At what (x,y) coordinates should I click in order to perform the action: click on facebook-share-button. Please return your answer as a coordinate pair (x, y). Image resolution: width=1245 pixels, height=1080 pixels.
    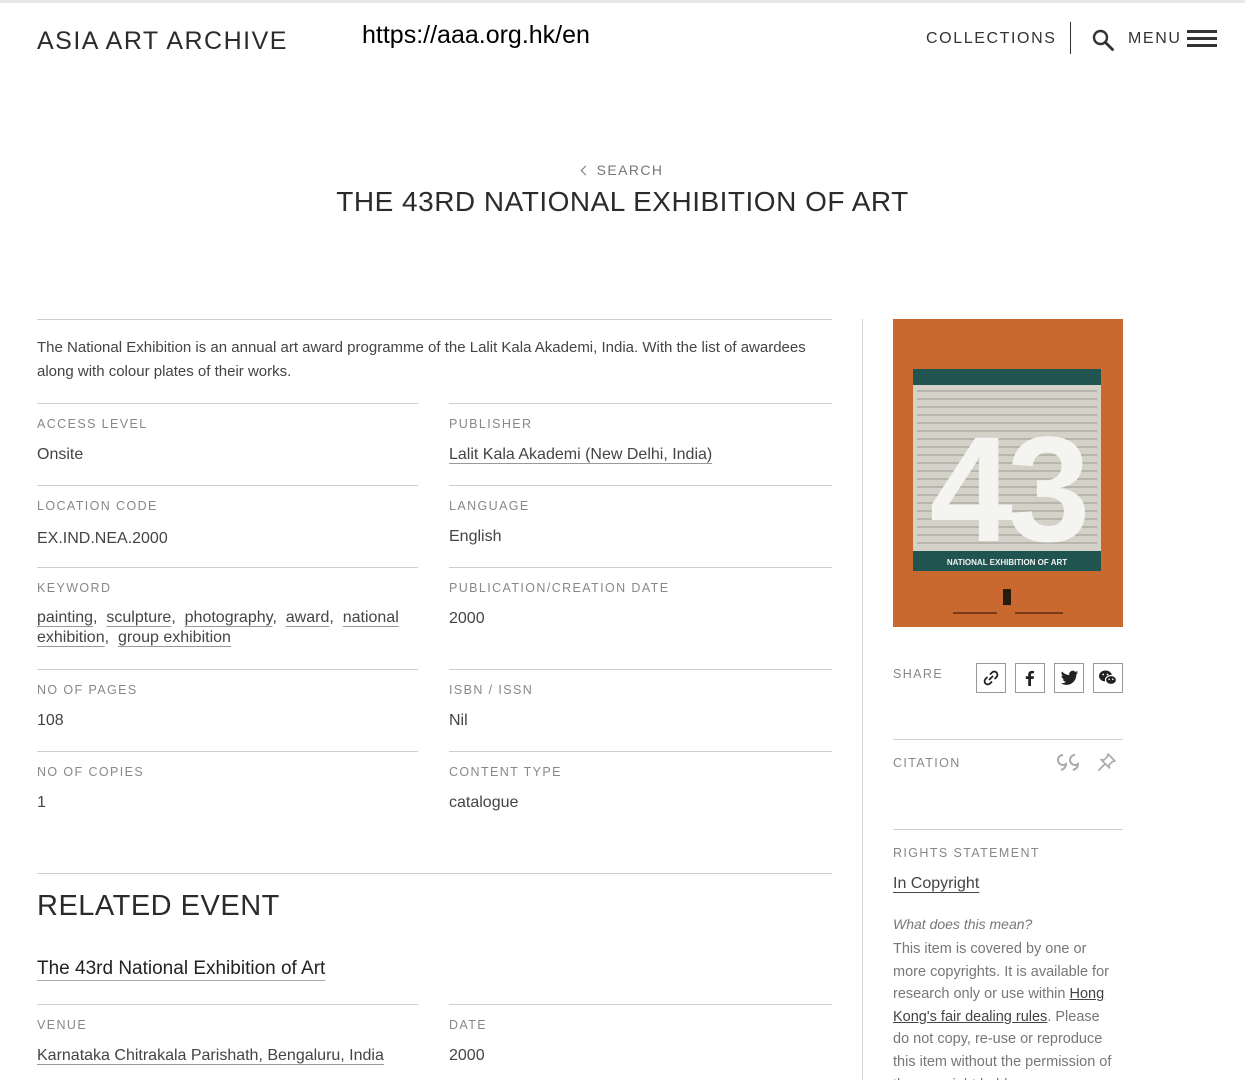
    Looking at the image, I should click on (1030, 678).